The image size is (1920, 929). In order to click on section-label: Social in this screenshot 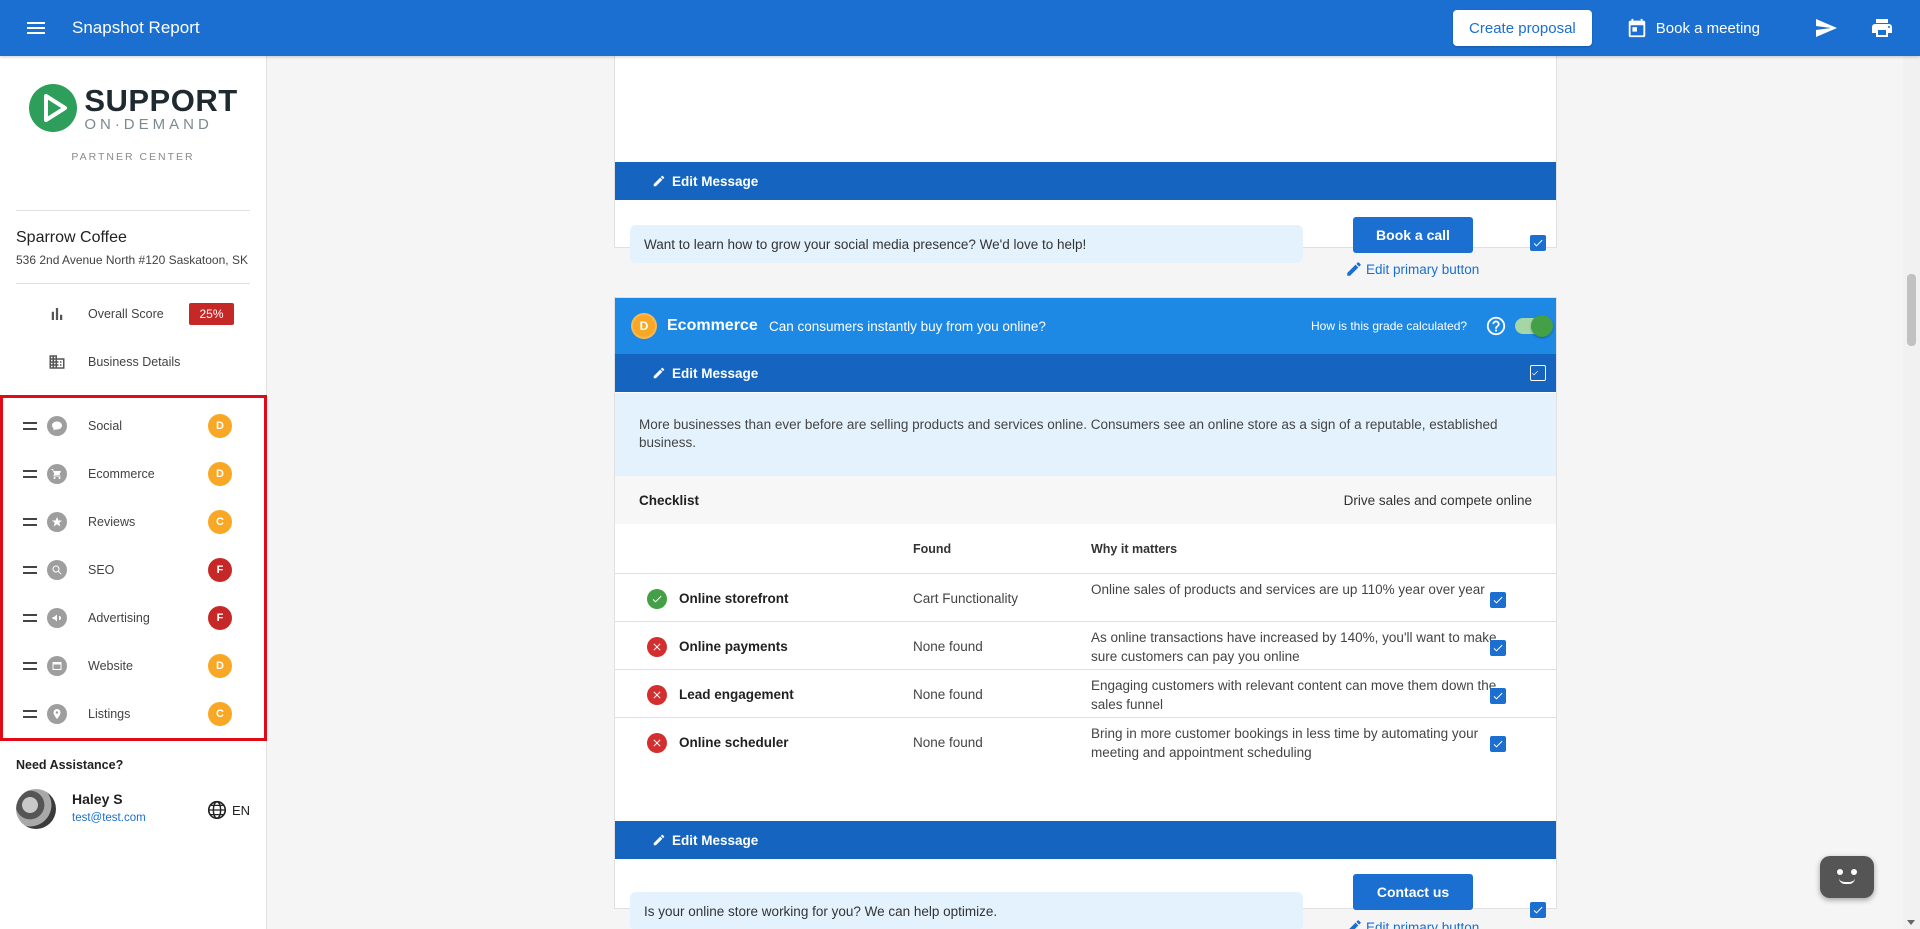, I will do `click(105, 426)`.